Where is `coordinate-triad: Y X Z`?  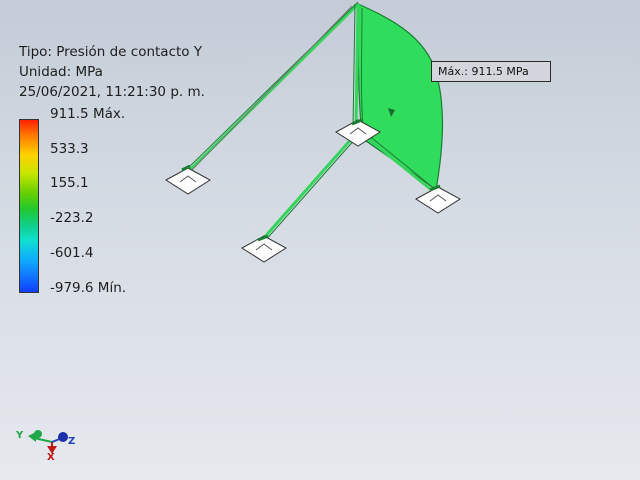
coordinate-triad: Y X Z is located at coordinates (49, 445).